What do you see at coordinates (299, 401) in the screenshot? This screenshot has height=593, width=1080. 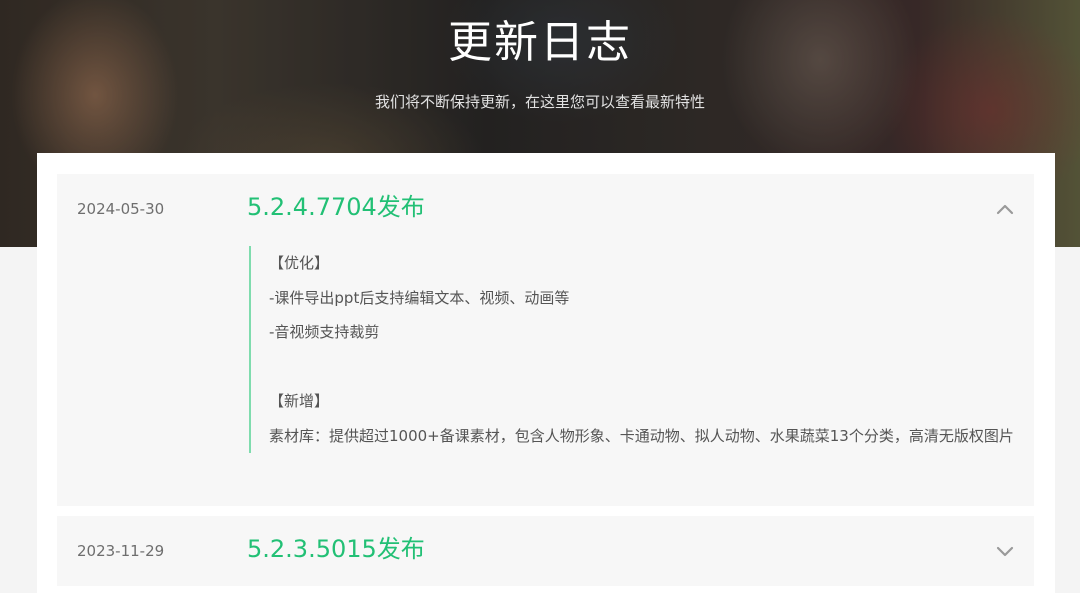 I see `note-heading-new: 【新增】` at bounding box center [299, 401].